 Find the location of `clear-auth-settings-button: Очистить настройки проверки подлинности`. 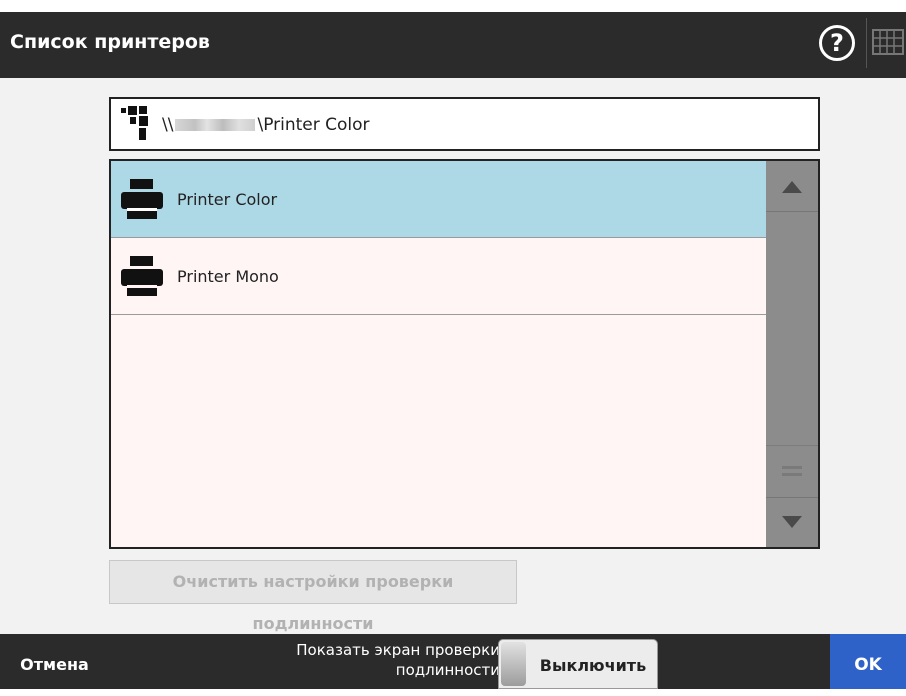

clear-auth-settings-button: Очистить настройки проверки подлинности is located at coordinates (313, 596).